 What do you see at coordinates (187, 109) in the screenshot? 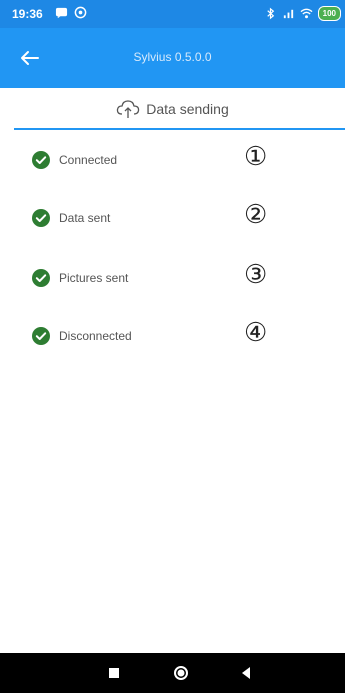
I see `section-title: Data sending` at bounding box center [187, 109].